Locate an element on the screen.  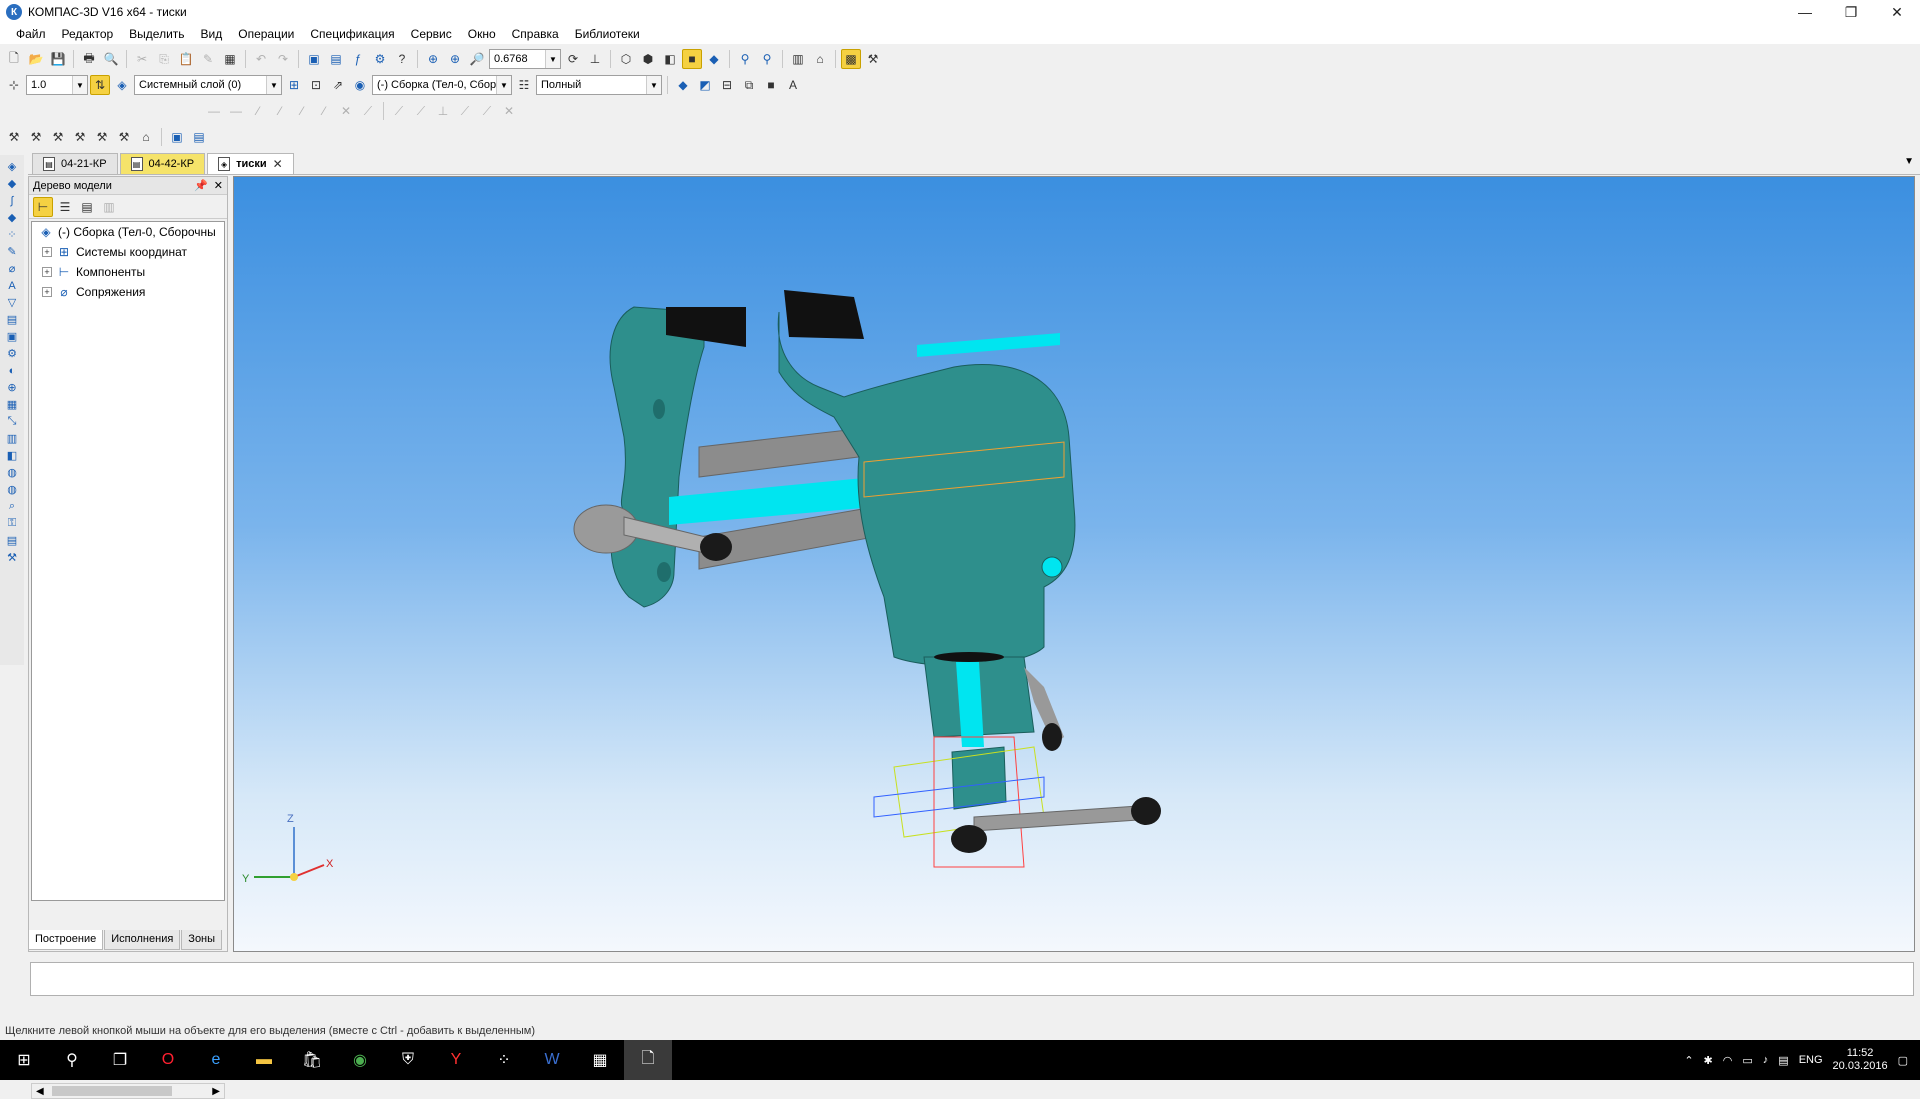
step-combo: 1.0 ▼ is located at coordinates (57, 85).